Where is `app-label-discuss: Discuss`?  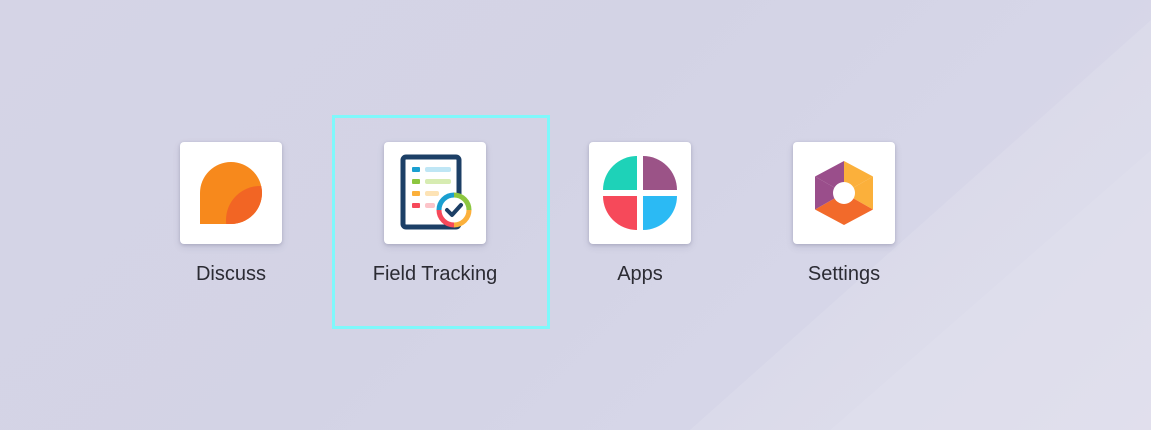 app-label-discuss: Discuss is located at coordinates (230, 274).